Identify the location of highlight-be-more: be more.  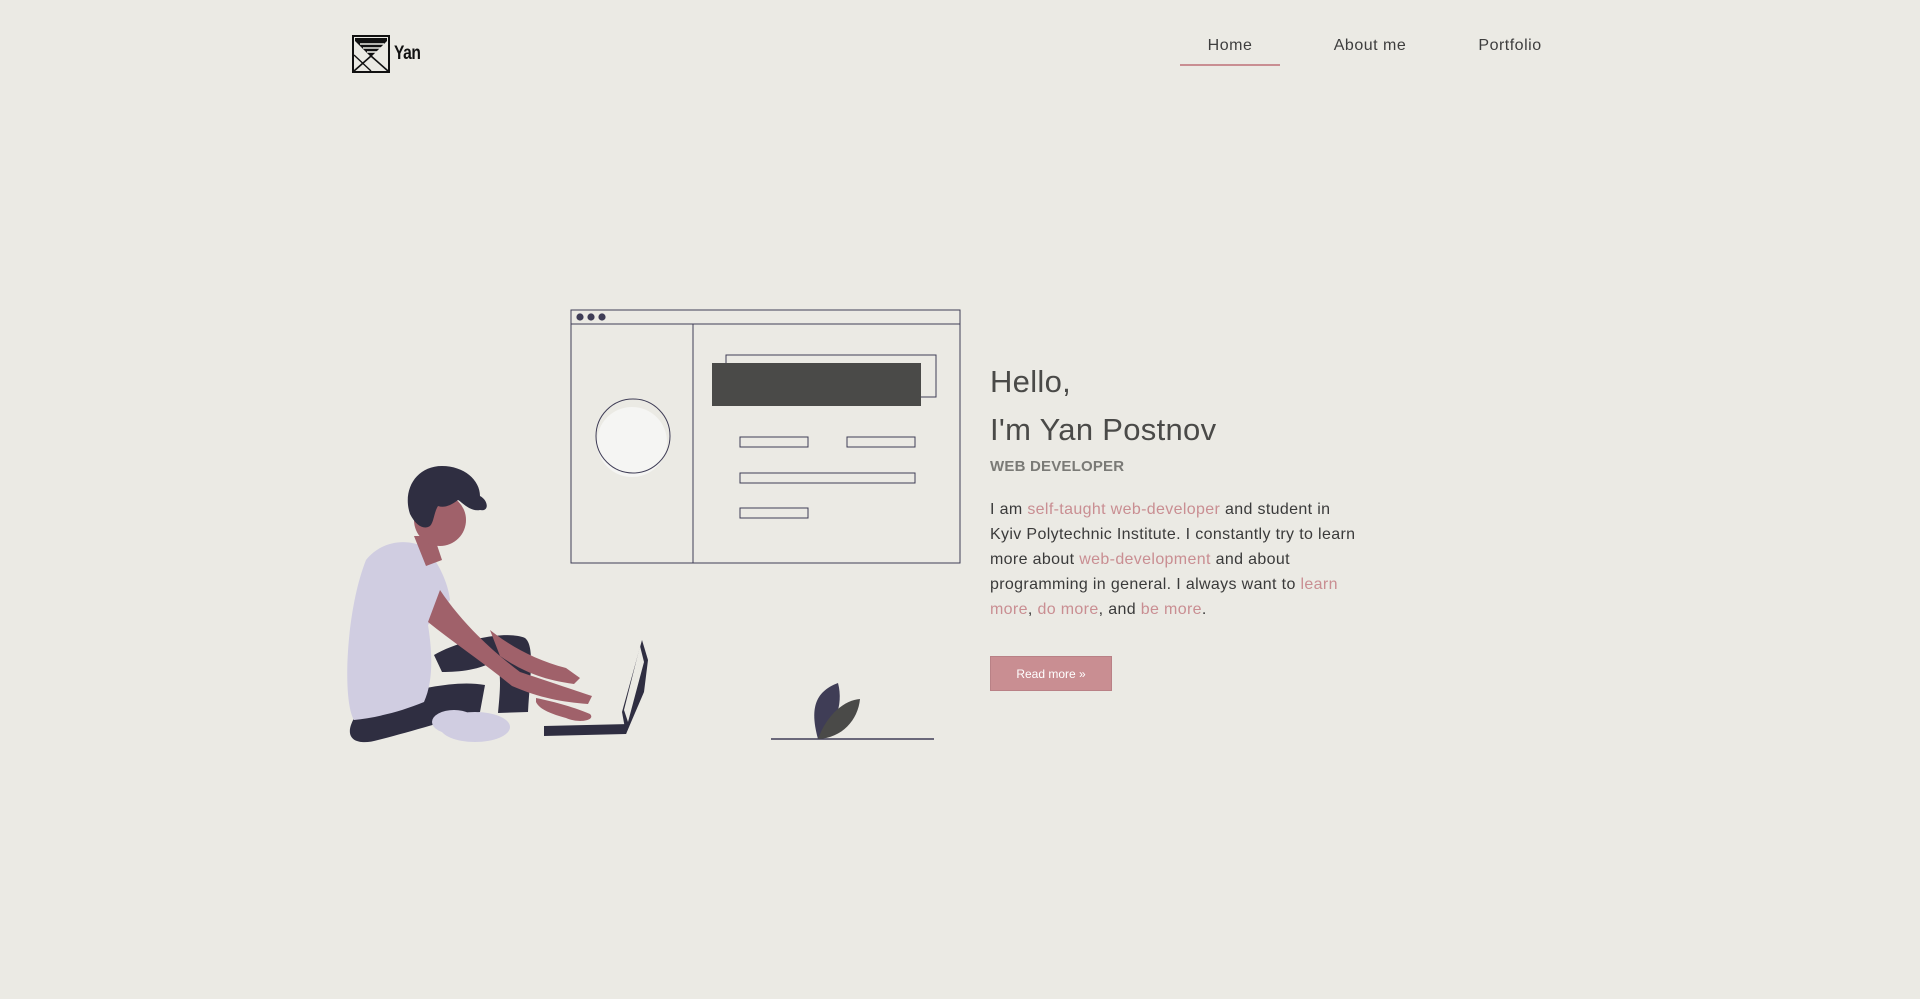
(1171, 609).